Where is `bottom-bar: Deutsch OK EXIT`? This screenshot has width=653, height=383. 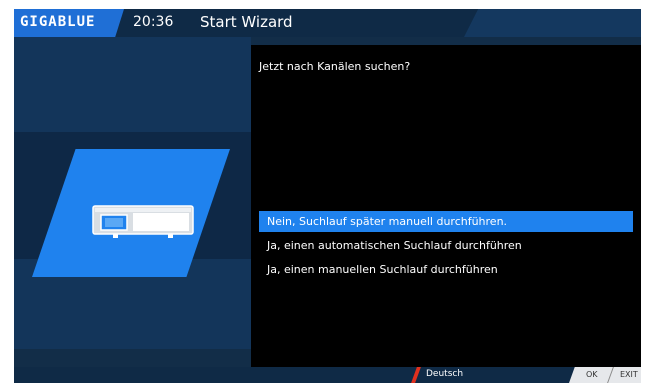
bottom-bar: Deutsch OK EXIT is located at coordinates (327, 375).